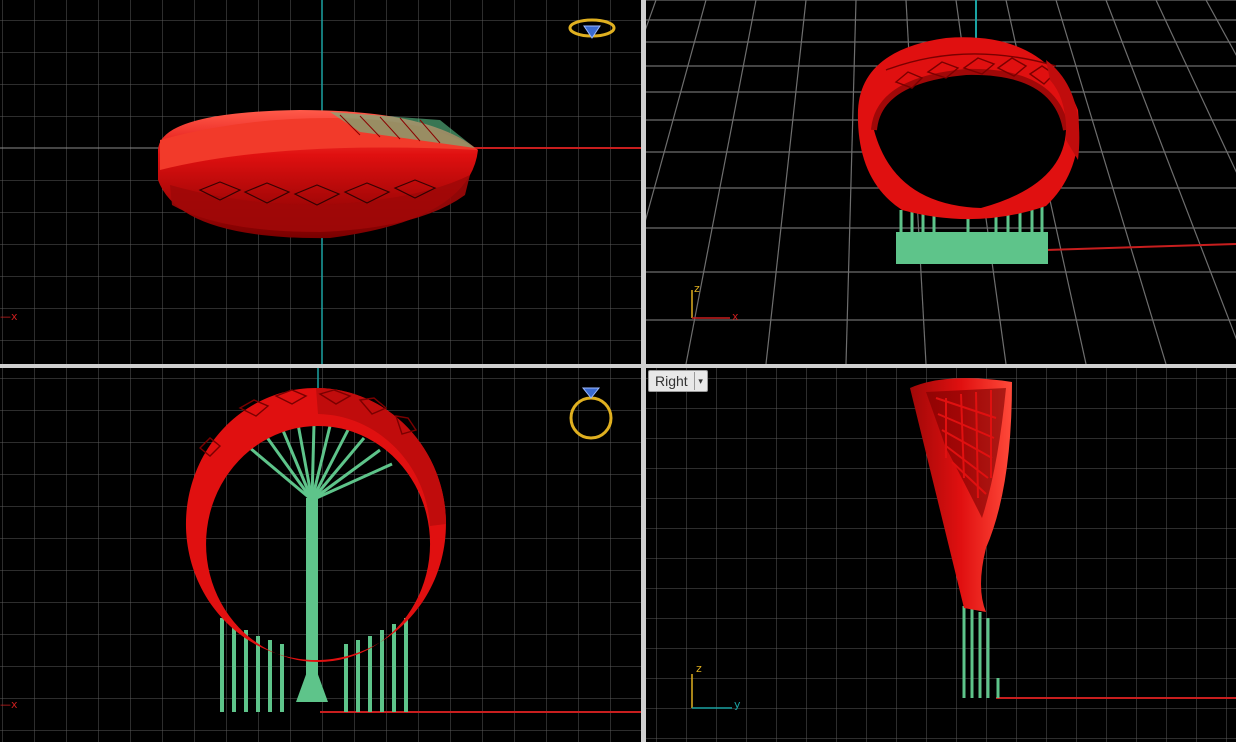  Describe the element at coordinates (737, 704) in the screenshot. I see `y-axis-label: y` at that location.